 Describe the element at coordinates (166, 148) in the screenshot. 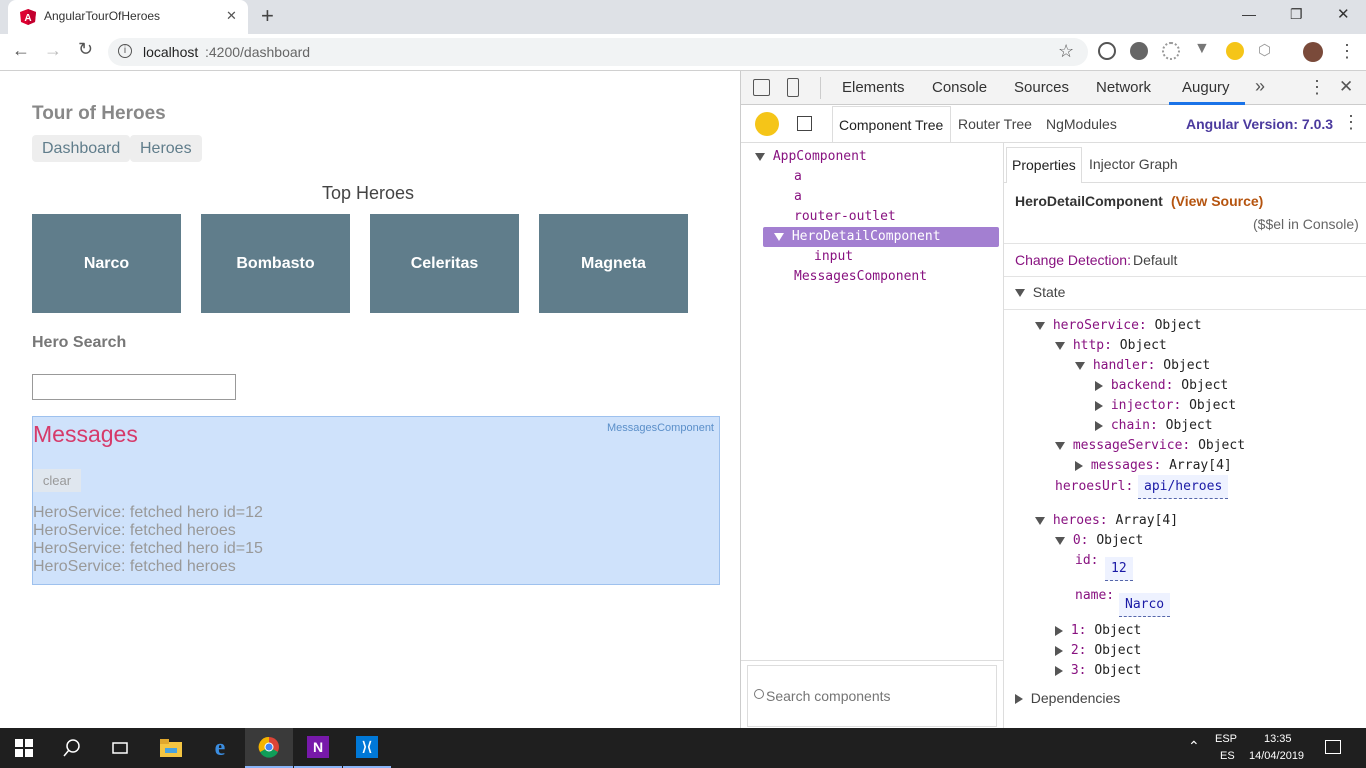

I see `nav-heroes-link: Heroes` at that location.